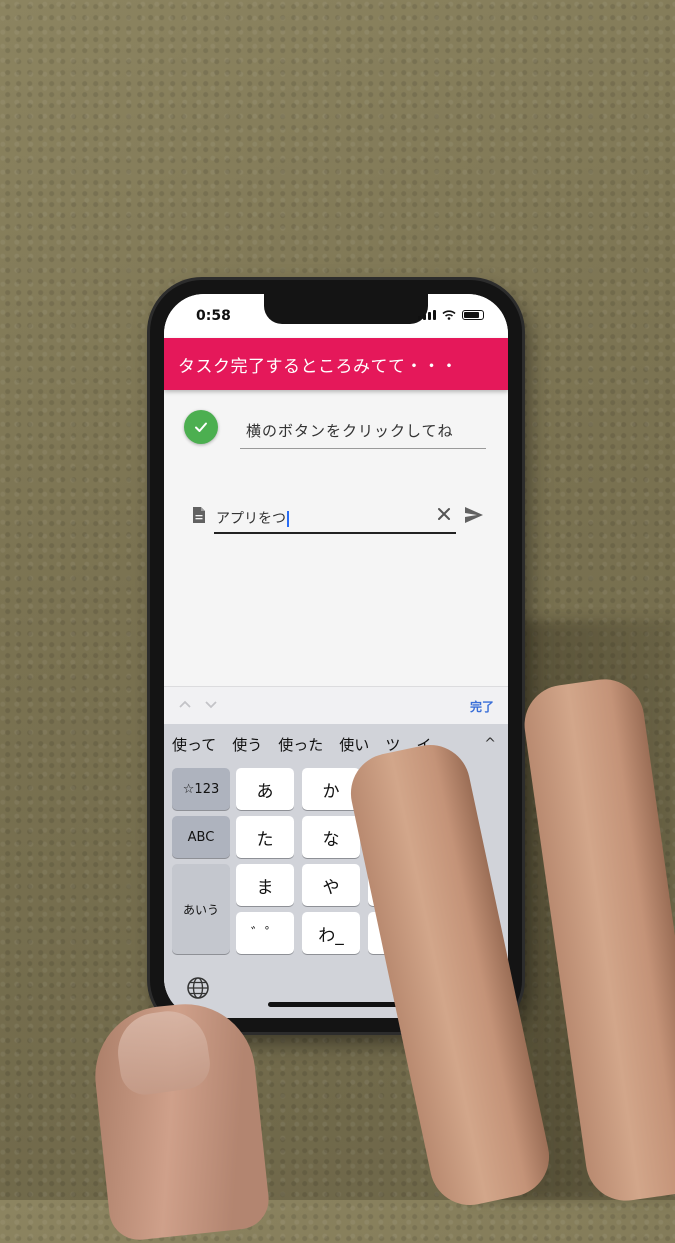 The image size is (675, 1243). I want to click on expand-suggestions-icon: ^, so click(490, 744).